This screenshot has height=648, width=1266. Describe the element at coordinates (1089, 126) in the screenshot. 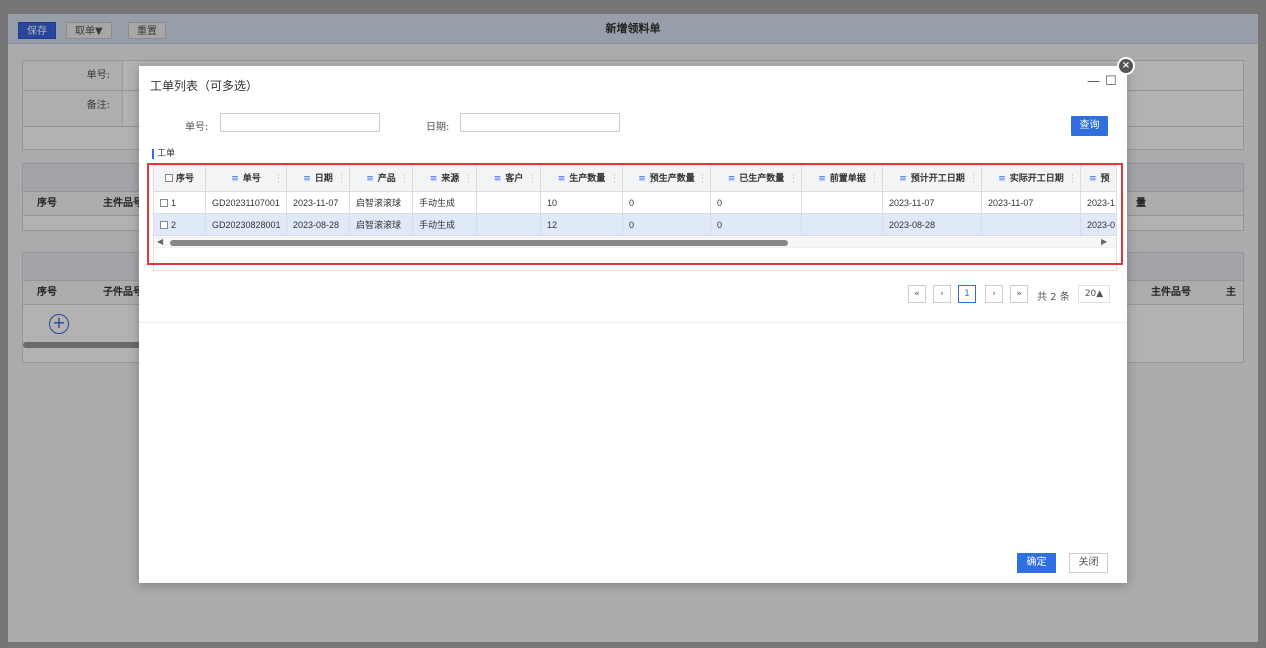

I see `query-button: 查询` at that location.